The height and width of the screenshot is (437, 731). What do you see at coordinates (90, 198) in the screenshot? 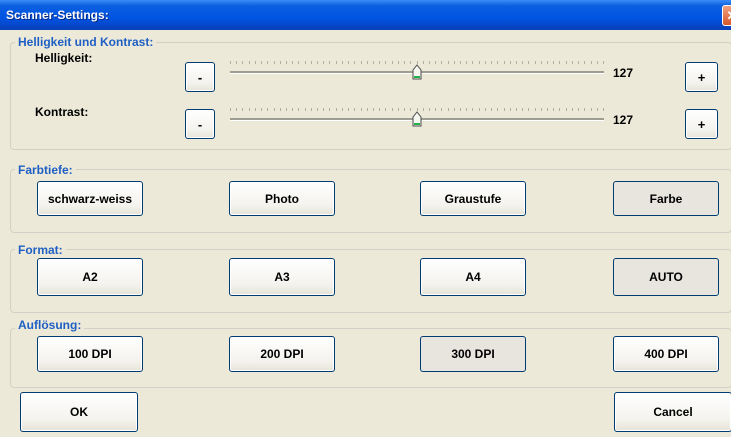
I see `color-depth-option-bw: schwarz-weiss` at bounding box center [90, 198].